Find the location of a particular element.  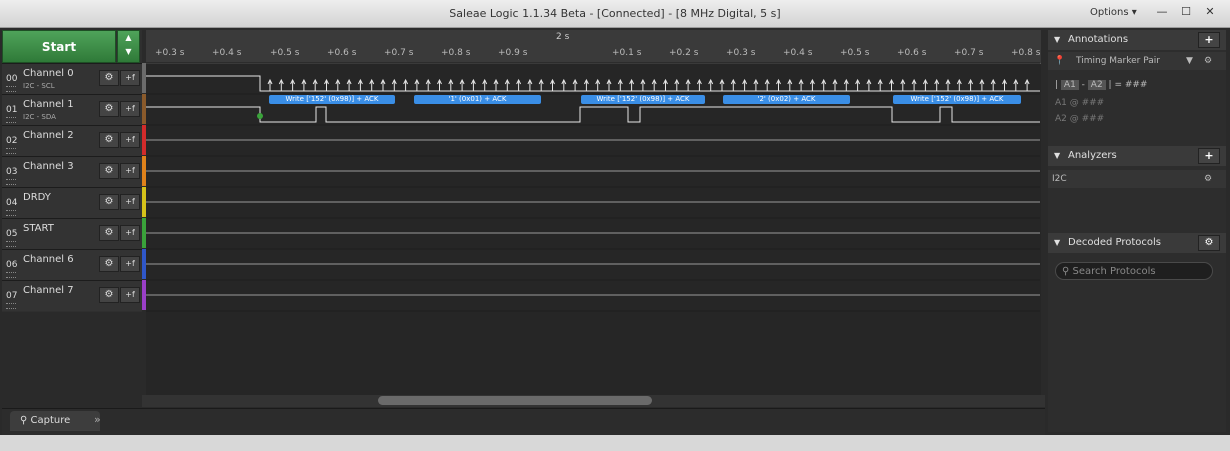

marker-pair-line: | A1 - A2 | = ### is located at coordinates (1101, 85).